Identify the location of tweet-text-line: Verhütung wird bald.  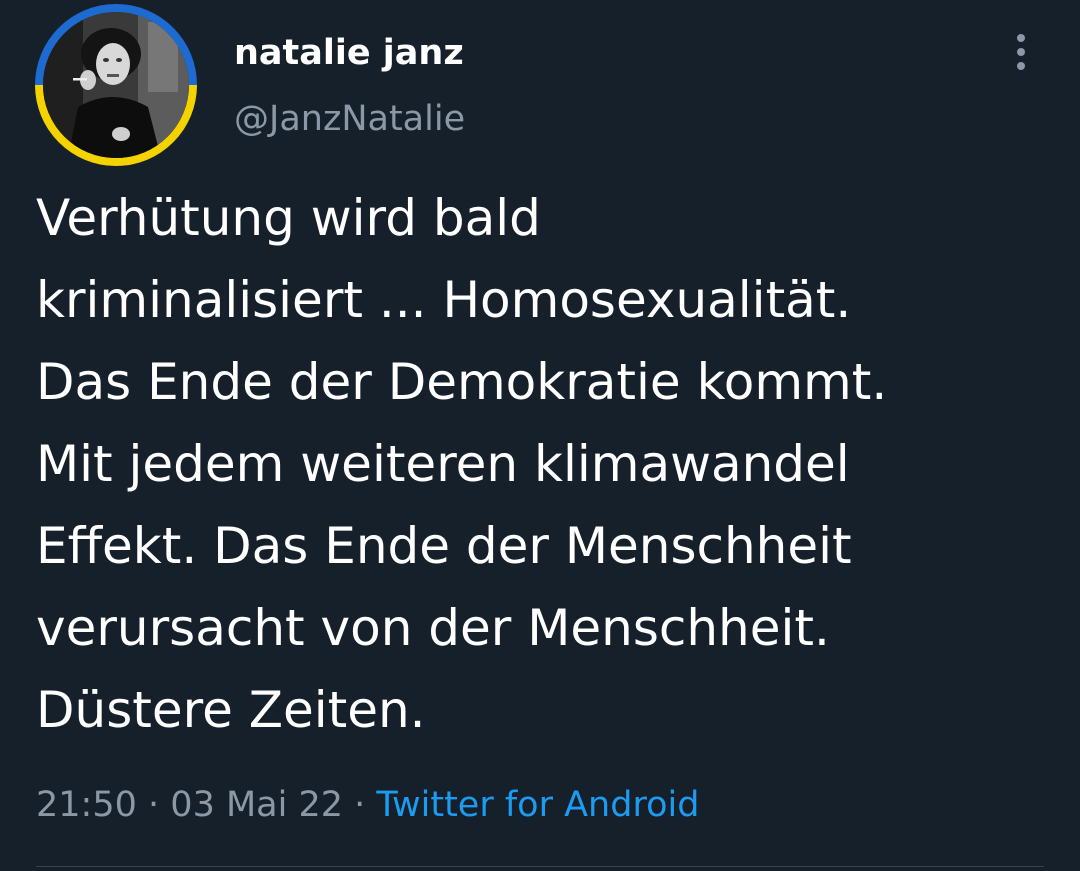
(288, 218).